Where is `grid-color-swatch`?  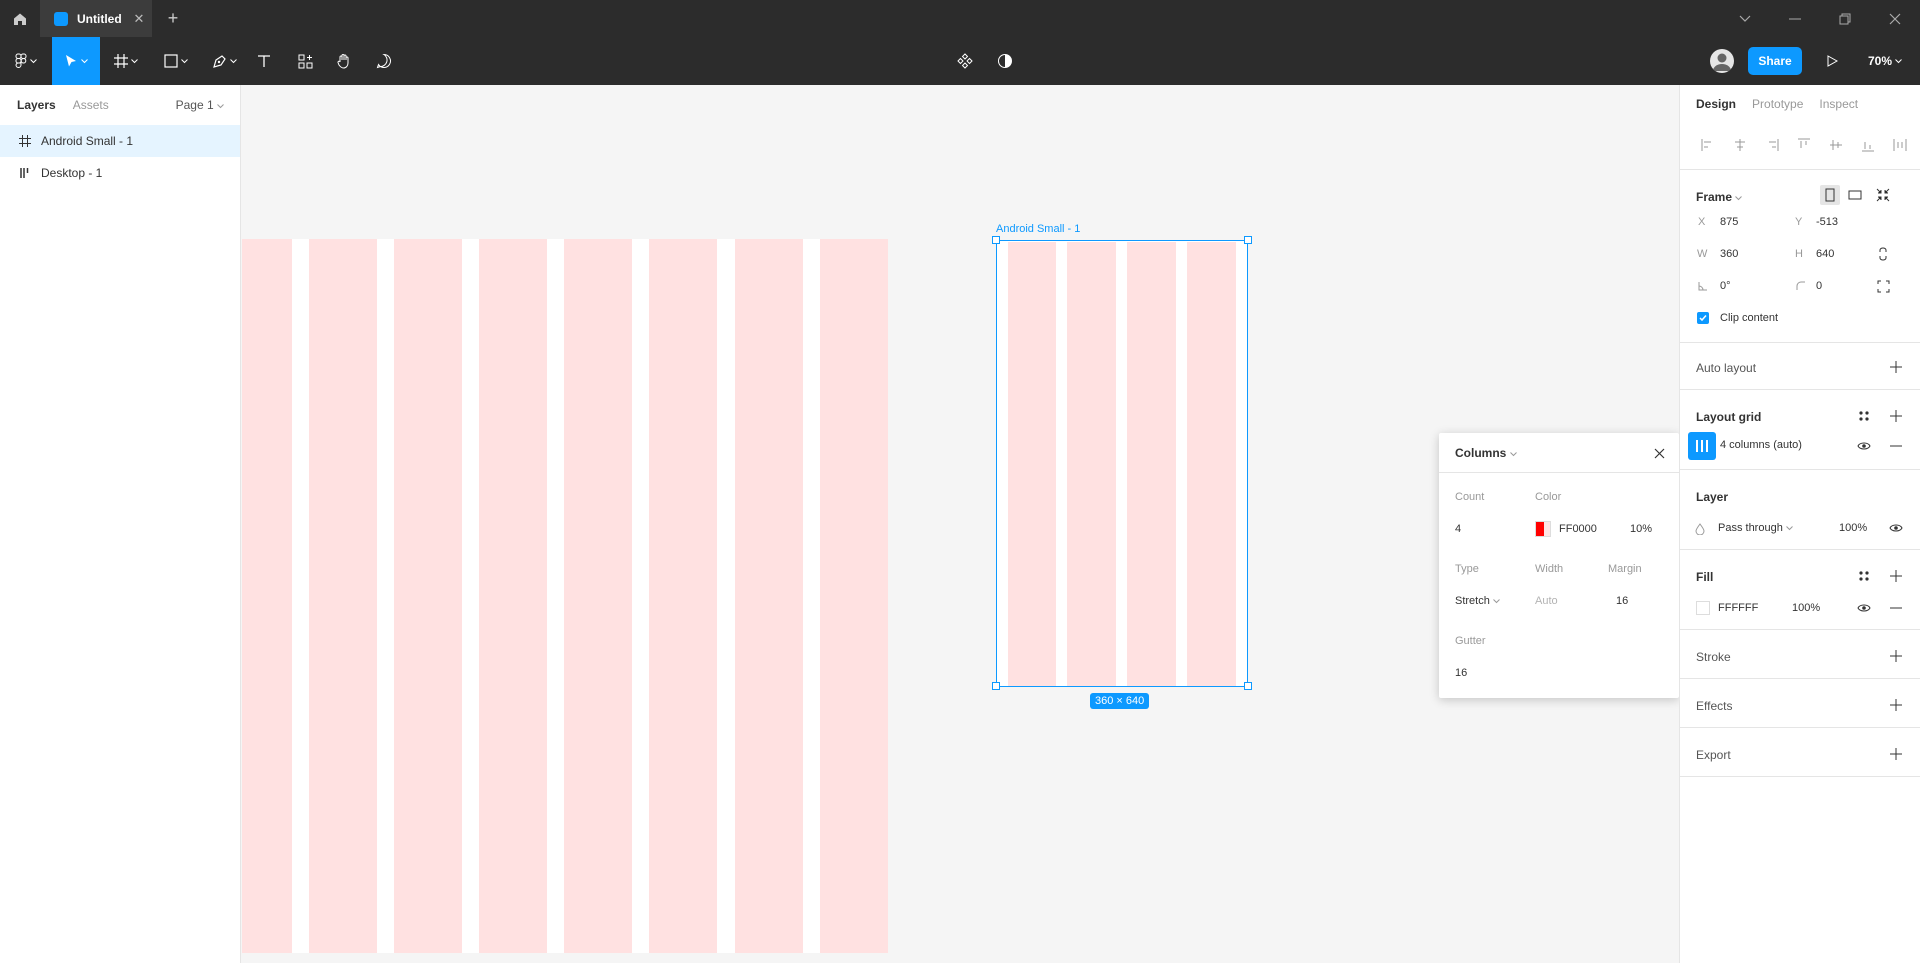 grid-color-swatch is located at coordinates (1543, 529).